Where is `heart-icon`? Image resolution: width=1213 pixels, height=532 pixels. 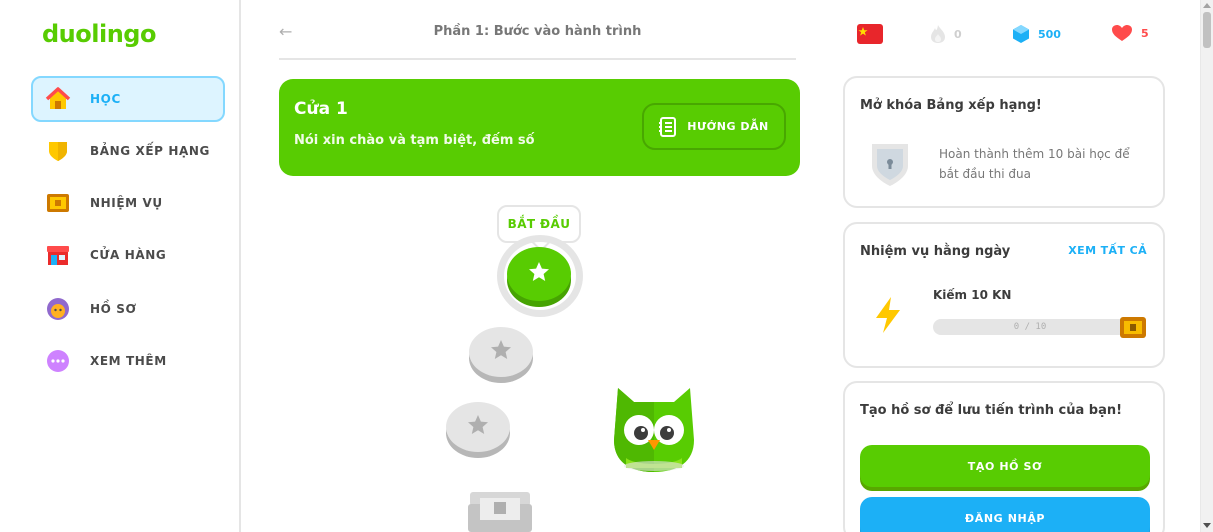
heart-icon is located at coordinates (1122, 33).